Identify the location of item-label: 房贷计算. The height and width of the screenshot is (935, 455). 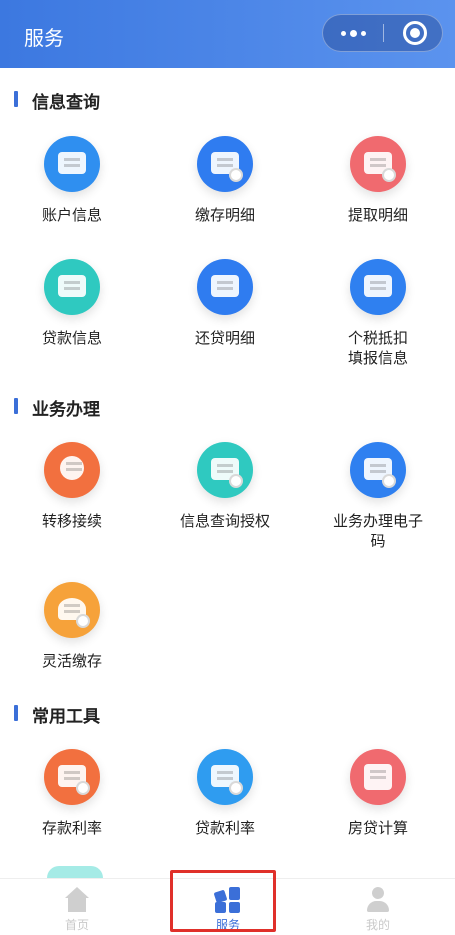
(377, 828).